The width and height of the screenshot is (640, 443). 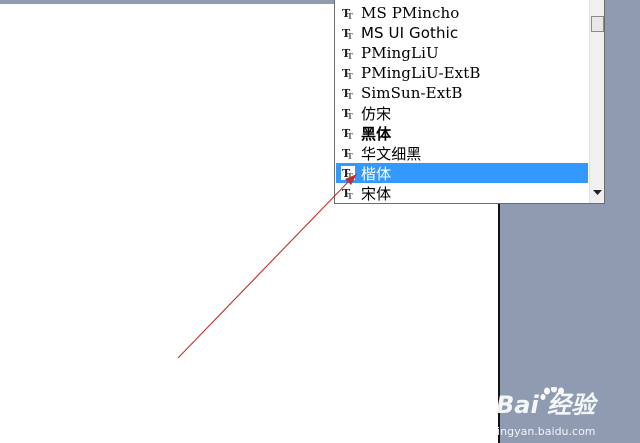 I want to click on font-item: TT PMingLiU-ExtB, so click(x=462, y=73).